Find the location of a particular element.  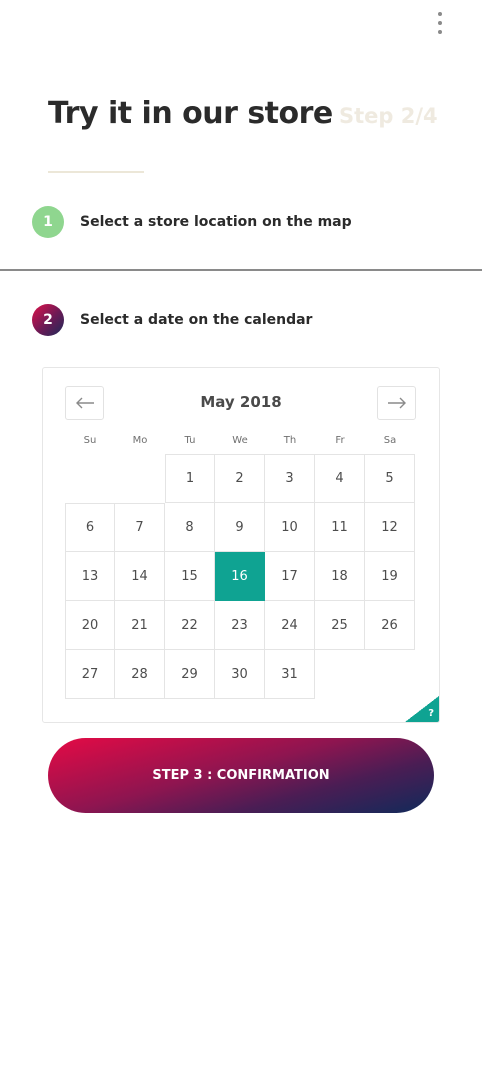

weekday-label: Fr is located at coordinates (340, 440).